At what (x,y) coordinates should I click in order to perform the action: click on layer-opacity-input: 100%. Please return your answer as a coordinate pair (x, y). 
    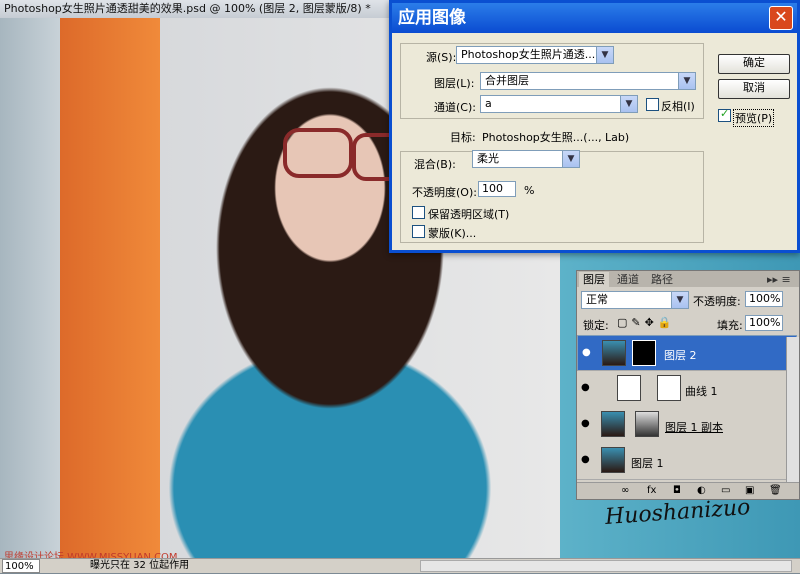
    Looking at the image, I should click on (764, 299).